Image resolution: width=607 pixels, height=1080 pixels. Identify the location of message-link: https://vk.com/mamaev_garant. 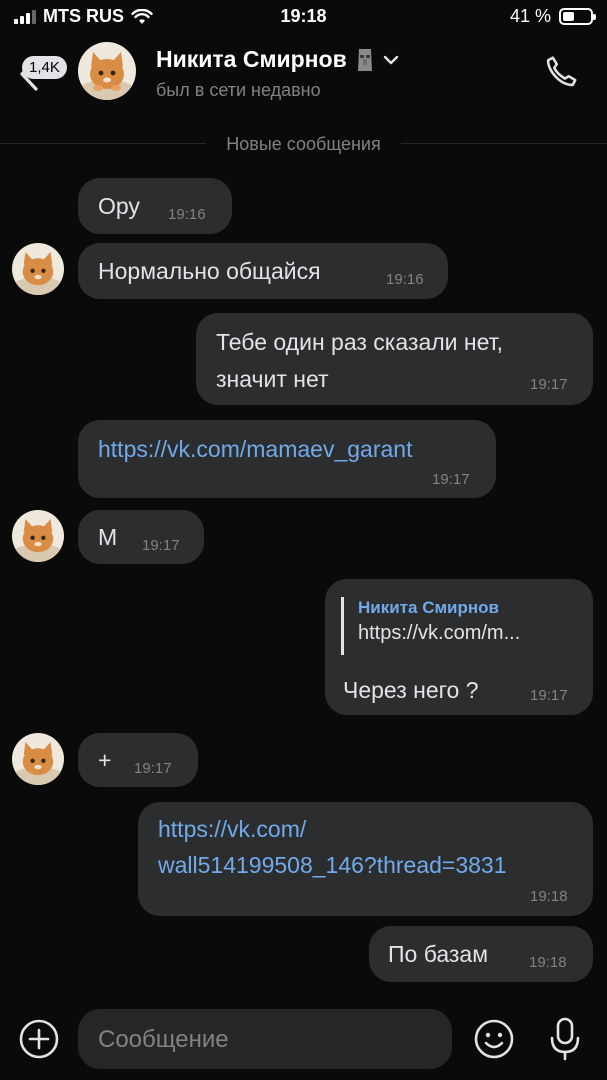
(255, 449).